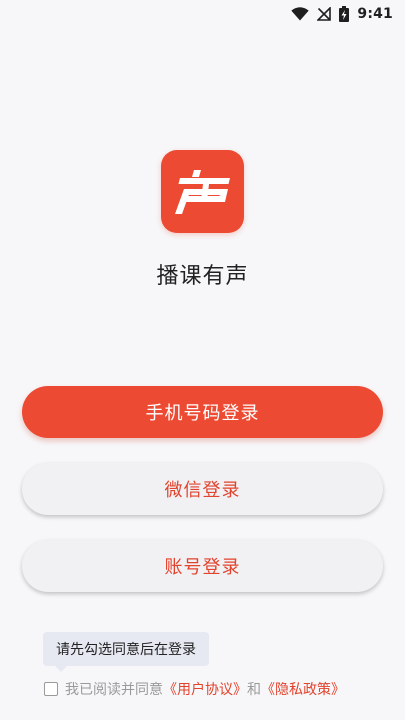 The image size is (405, 720). Describe the element at coordinates (205, 689) in the screenshot. I see `user-agreement-link: 《用户协议》` at that location.